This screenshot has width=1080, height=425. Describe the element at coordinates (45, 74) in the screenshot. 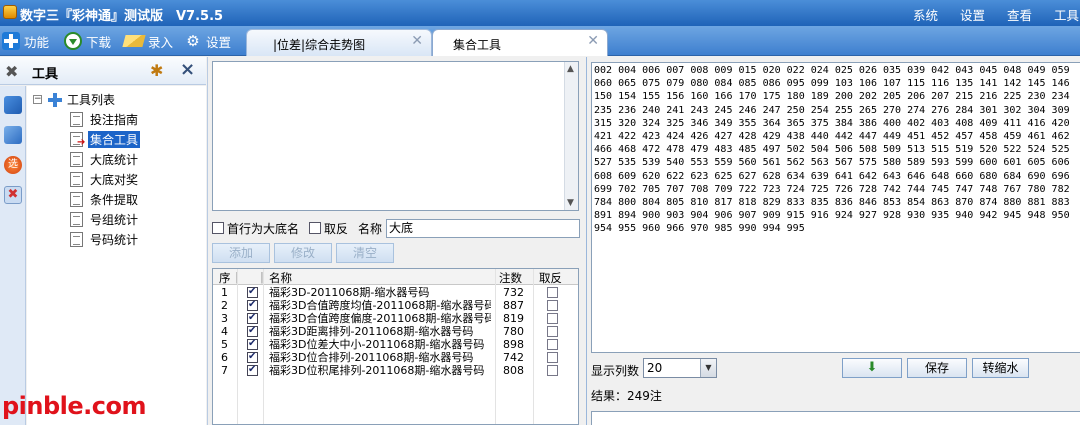

I see `tool-panel-title: 工具` at that location.